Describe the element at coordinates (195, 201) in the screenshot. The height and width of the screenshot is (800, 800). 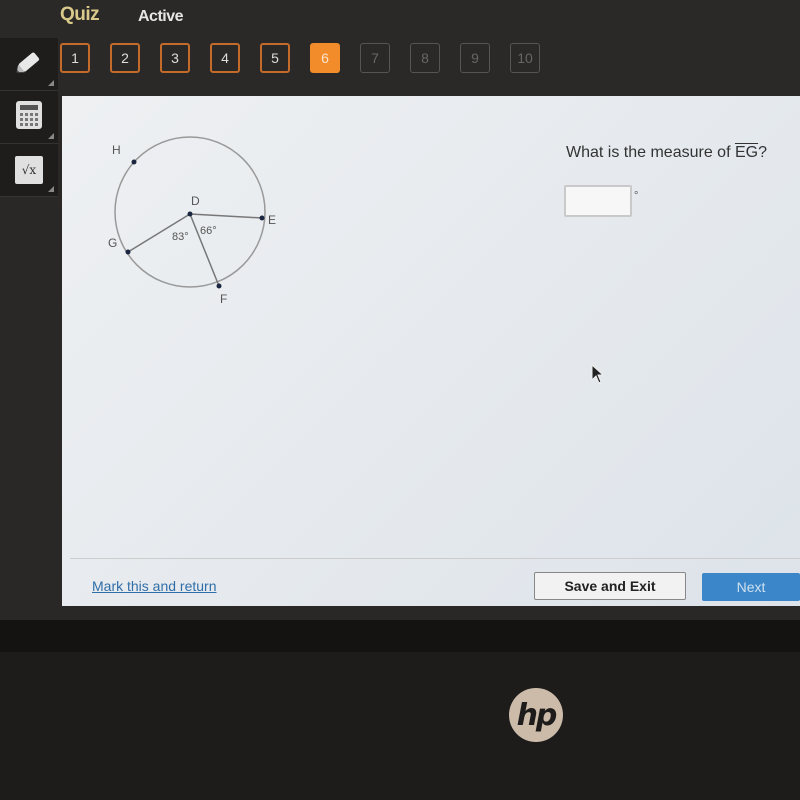
I see `label-d: D` at that location.